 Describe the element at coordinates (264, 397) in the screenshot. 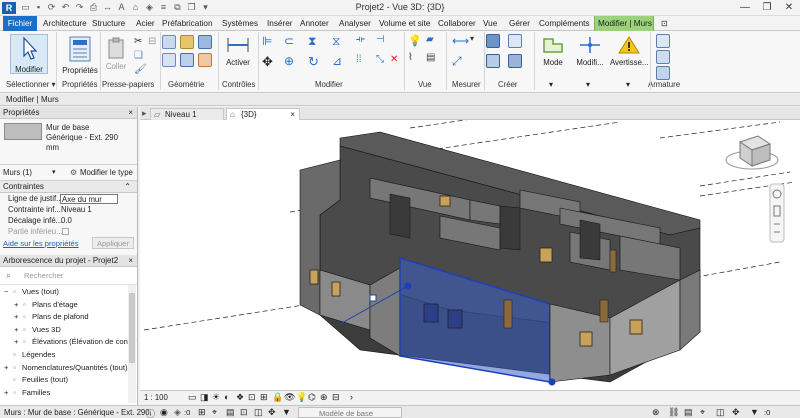

I see `show-crop-icon: ⊞` at that location.